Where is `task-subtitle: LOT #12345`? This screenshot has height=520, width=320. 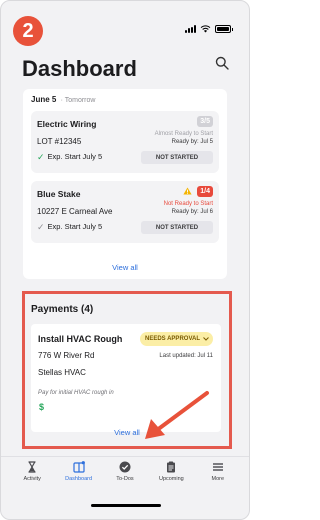 task-subtitle: LOT #12345 is located at coordinates (59, 141).